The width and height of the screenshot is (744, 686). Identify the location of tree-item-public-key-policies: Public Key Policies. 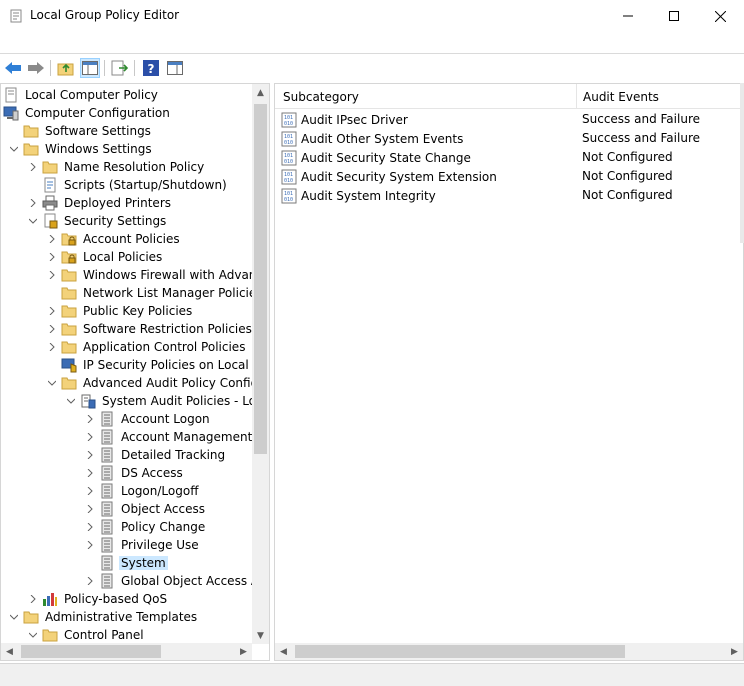
(120, 311).